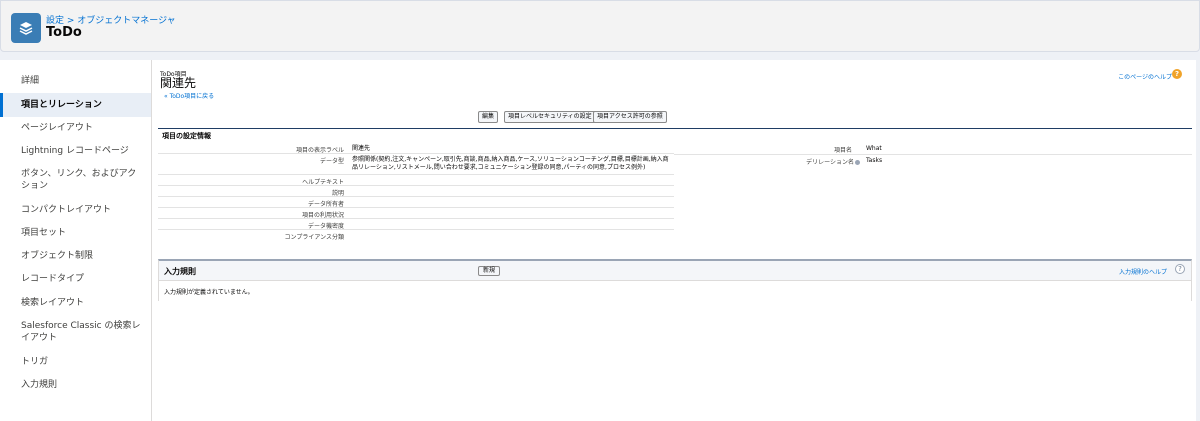 Image resolution: width=1200 pixels, height=421 pixels. Describe the element at coordinates (75, 257) in the screenshot. I see `sidebar-item-object-limits: オブジェクト制限` at that location.